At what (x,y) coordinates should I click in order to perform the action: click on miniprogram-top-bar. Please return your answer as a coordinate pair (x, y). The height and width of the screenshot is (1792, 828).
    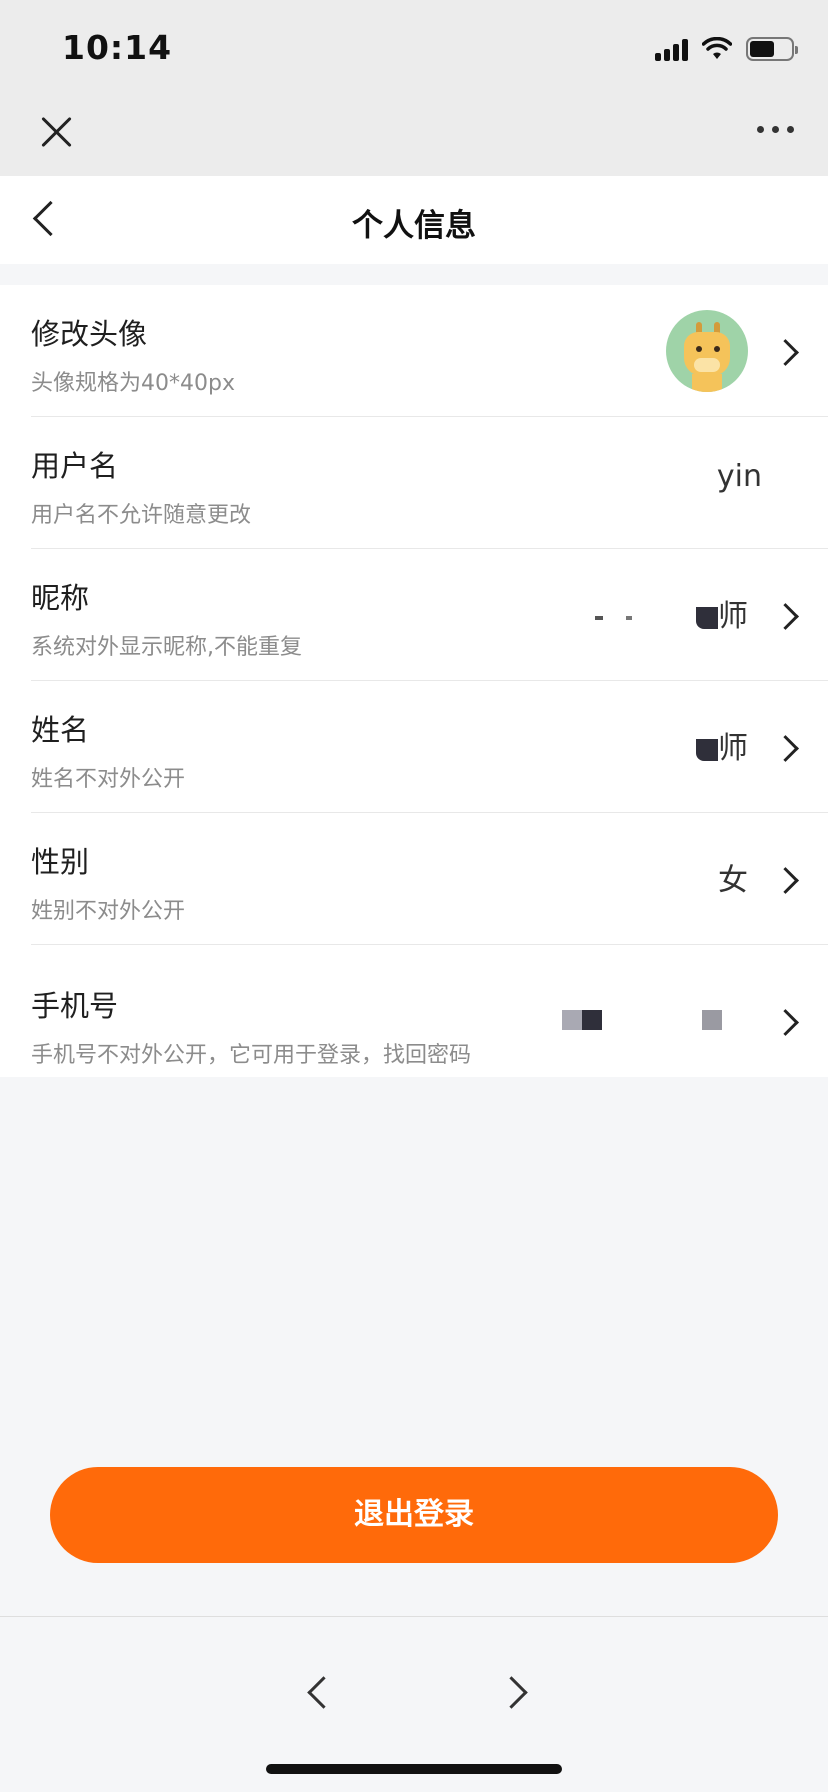
    Looking at the image, I should click on (414, 136).